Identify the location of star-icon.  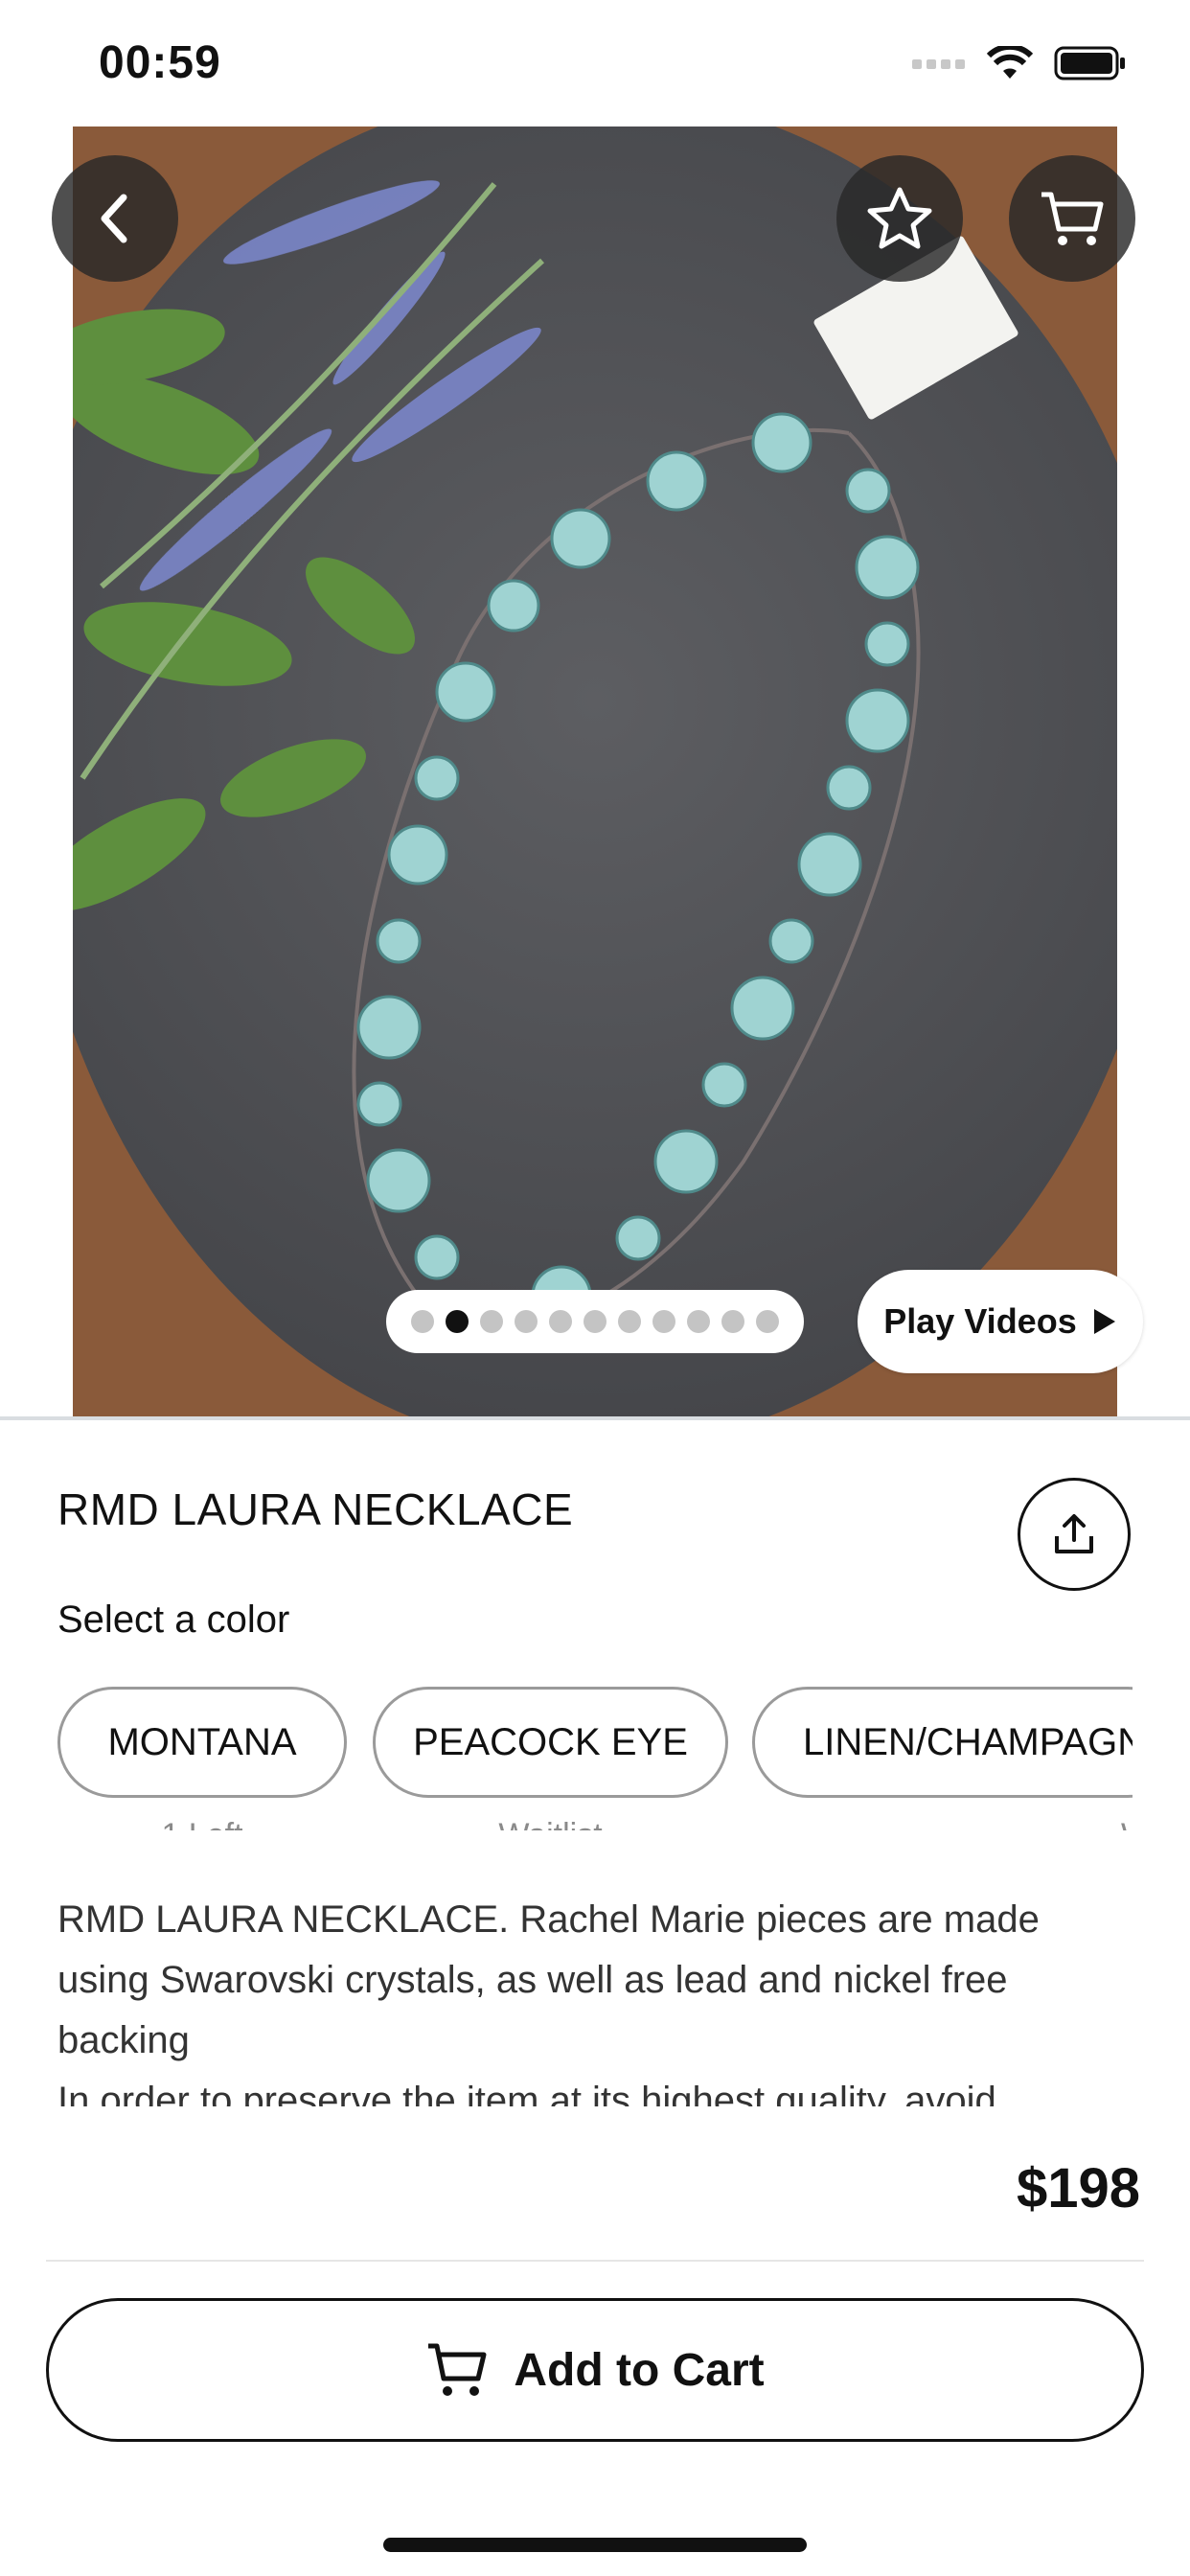
(900, 218).